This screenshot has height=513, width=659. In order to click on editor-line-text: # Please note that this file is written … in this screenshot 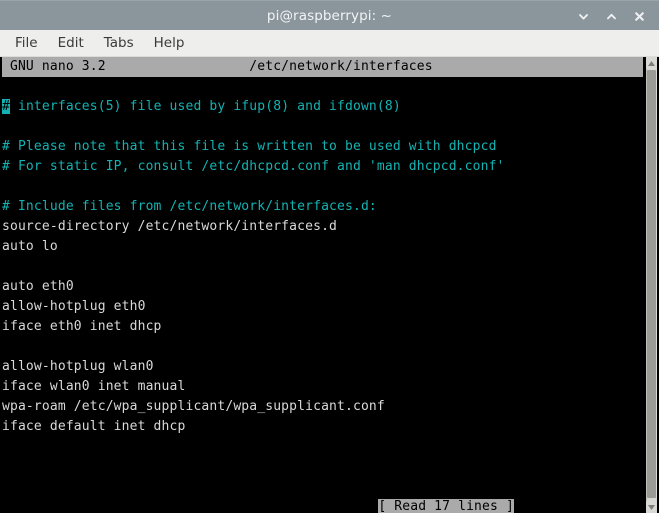, I will do `click(249, 146)`.